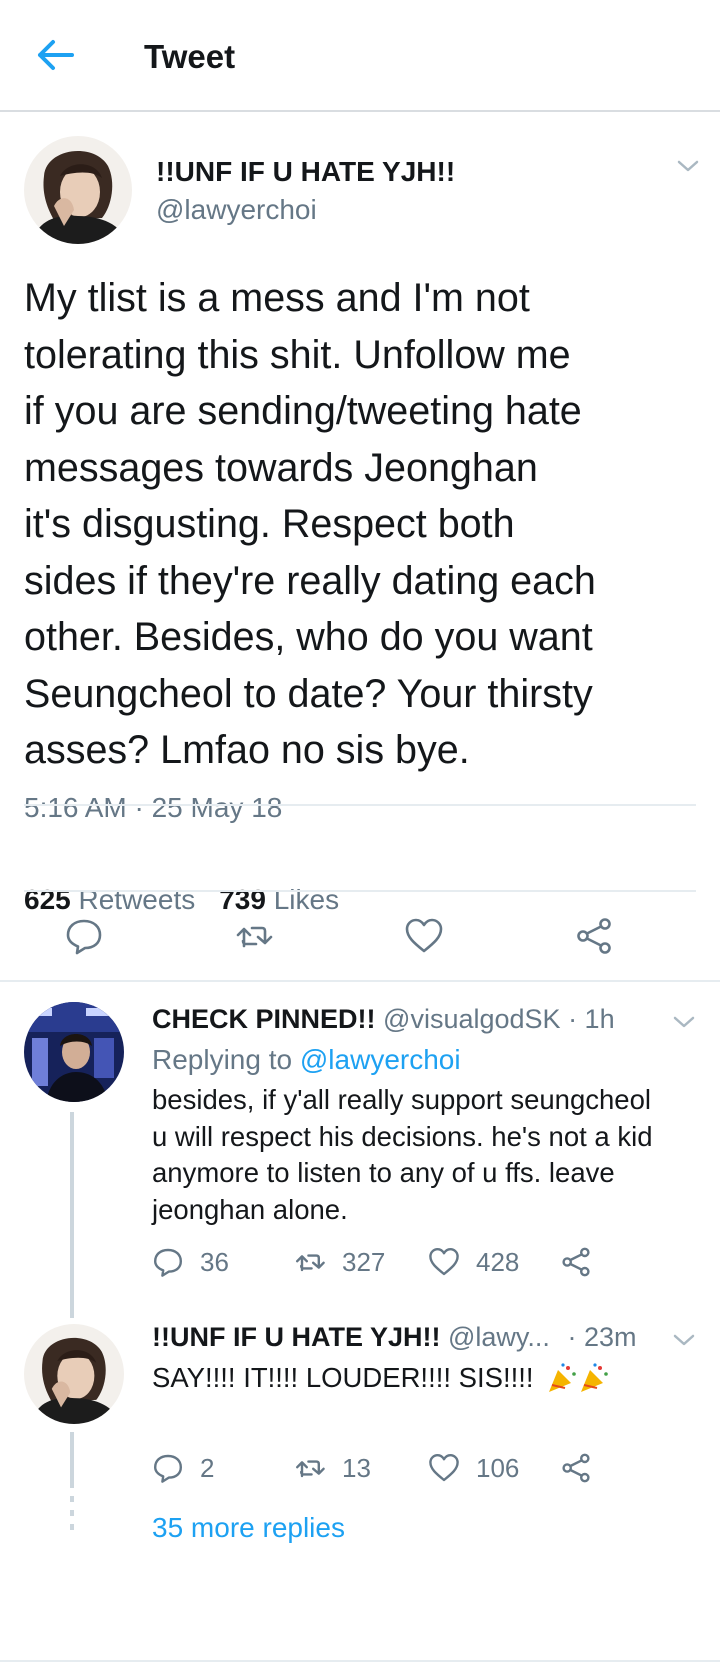  Describe the element at coordinates (343, 1377) in the screenshot. I see `reply-text-line: SAY!!!! IT!!!! LOUDER!!!! SIS!!!!` at that location.